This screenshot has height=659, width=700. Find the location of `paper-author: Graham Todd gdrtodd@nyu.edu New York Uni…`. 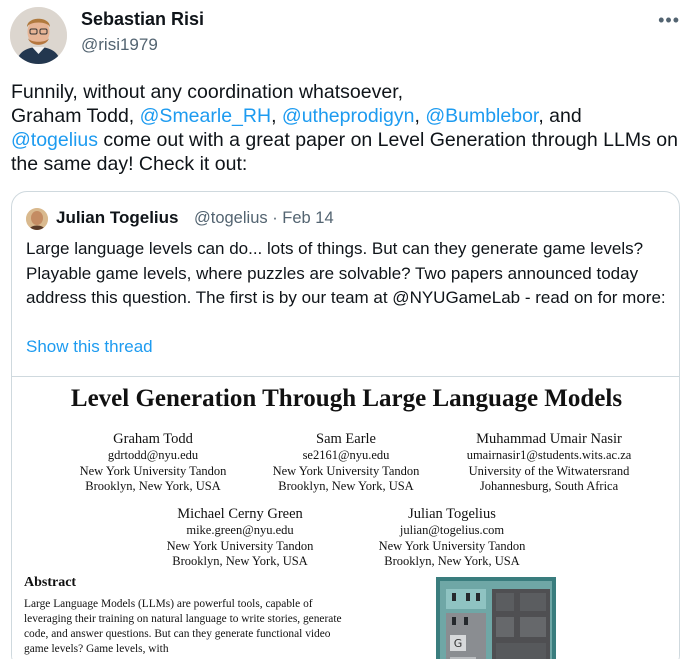

paper-author: Graham Todd gdrtodd@nyu.edu New York Uni… is located at coordinates (153, 462).